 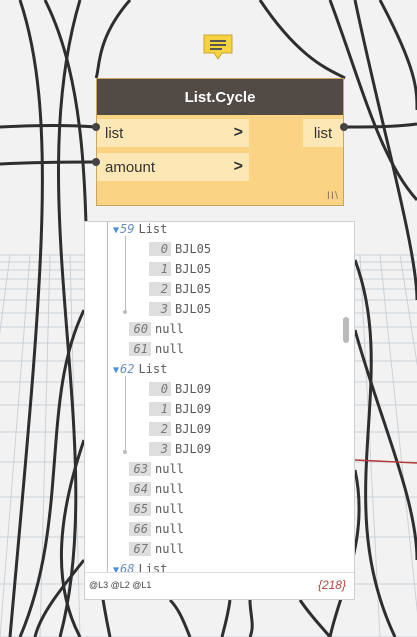 I want to click on list-index: 59, so click(x=127, y=229).